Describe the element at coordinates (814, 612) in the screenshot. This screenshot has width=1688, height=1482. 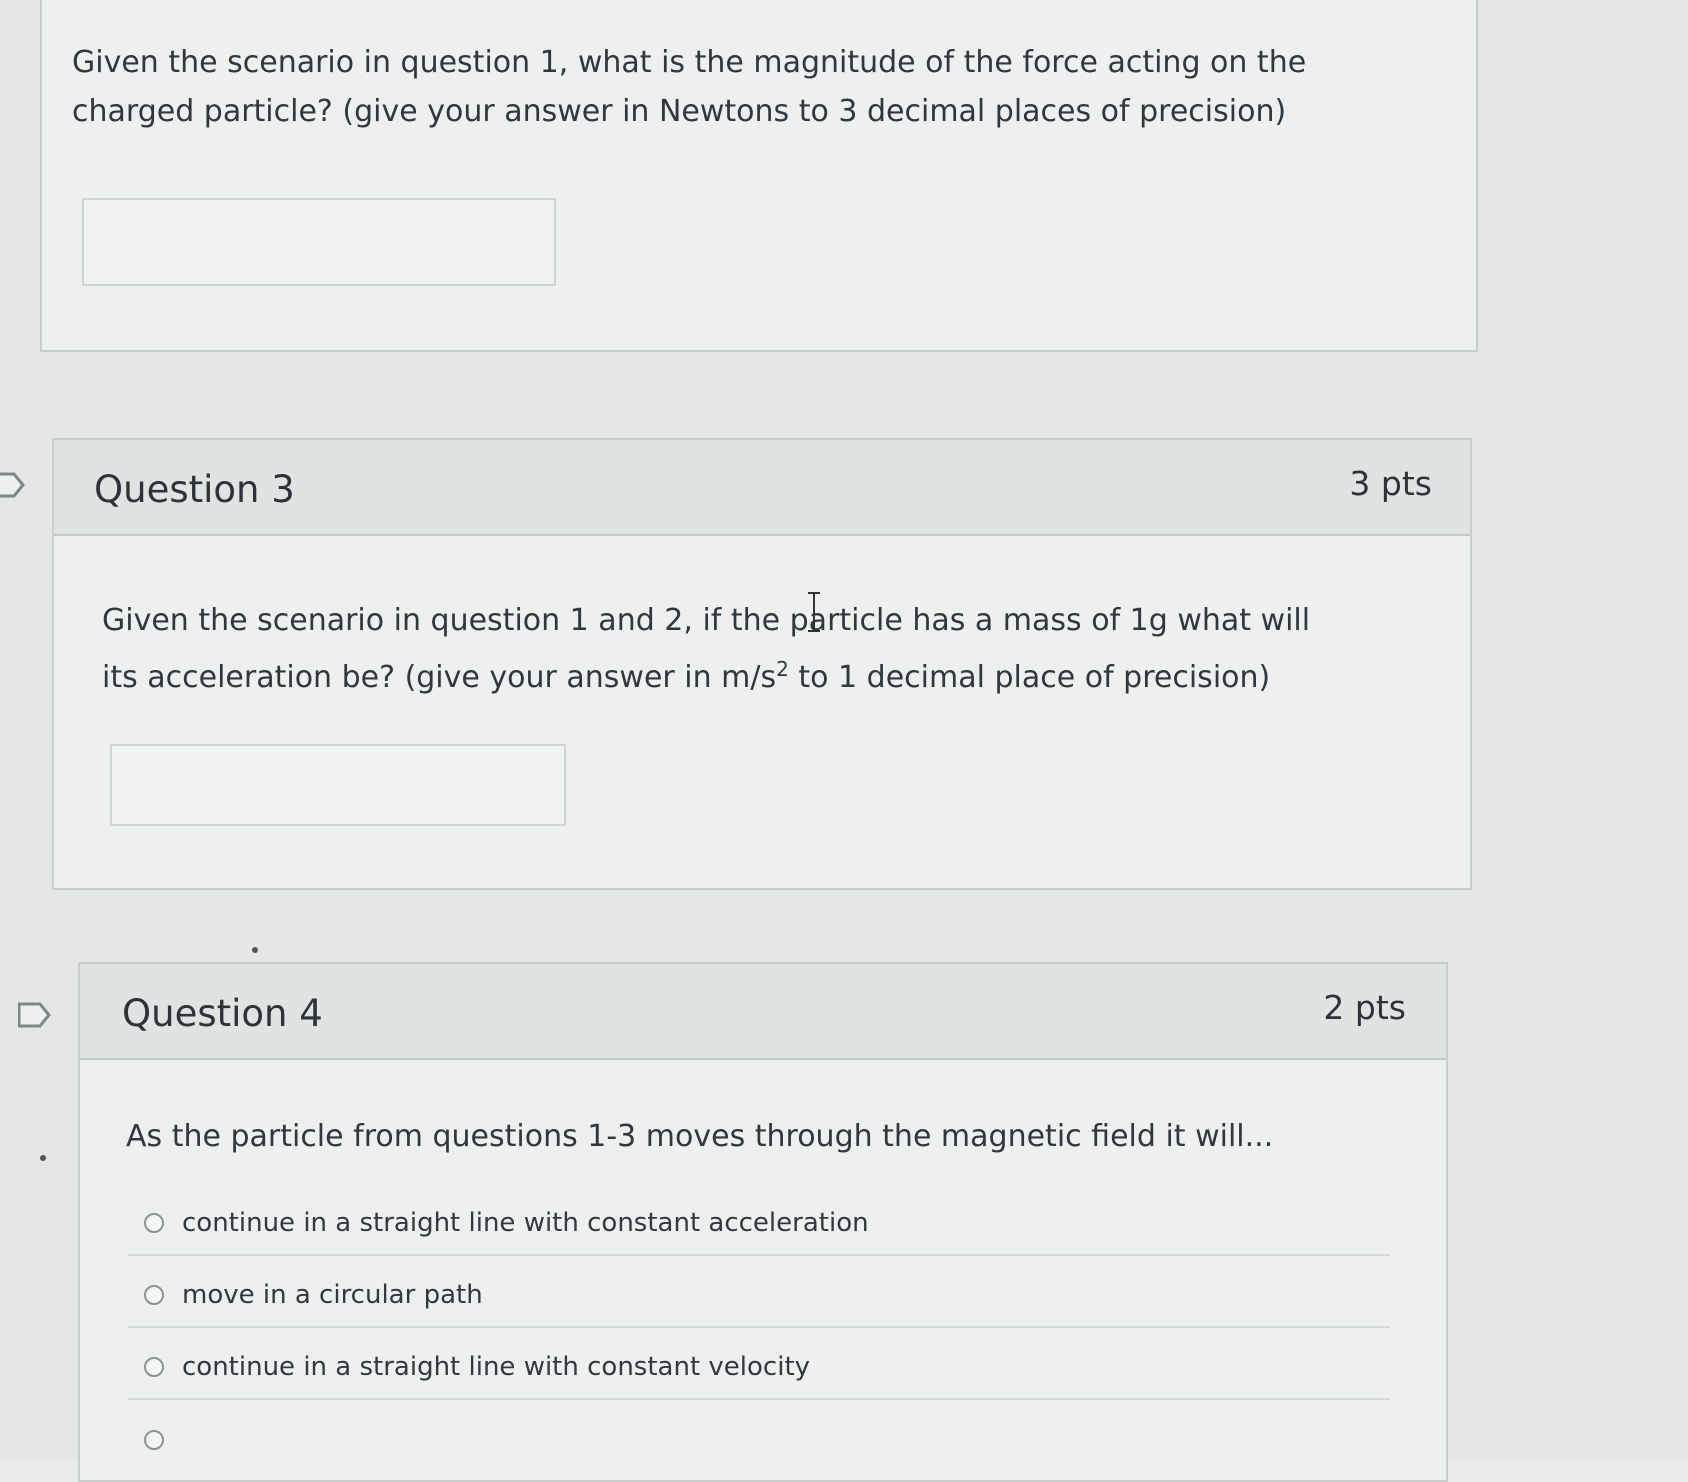
I see `i-beam-cursor-icon` at that location.